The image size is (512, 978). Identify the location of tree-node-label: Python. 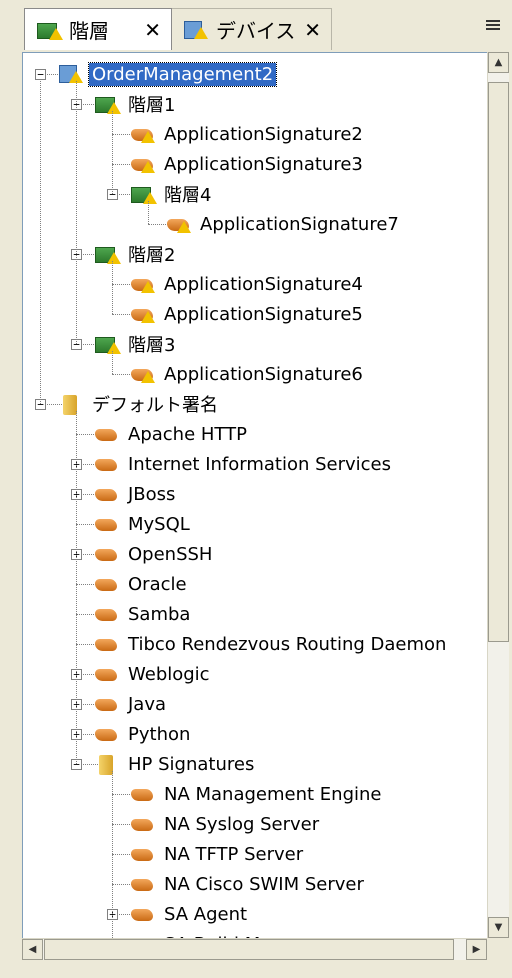
(159, 734).